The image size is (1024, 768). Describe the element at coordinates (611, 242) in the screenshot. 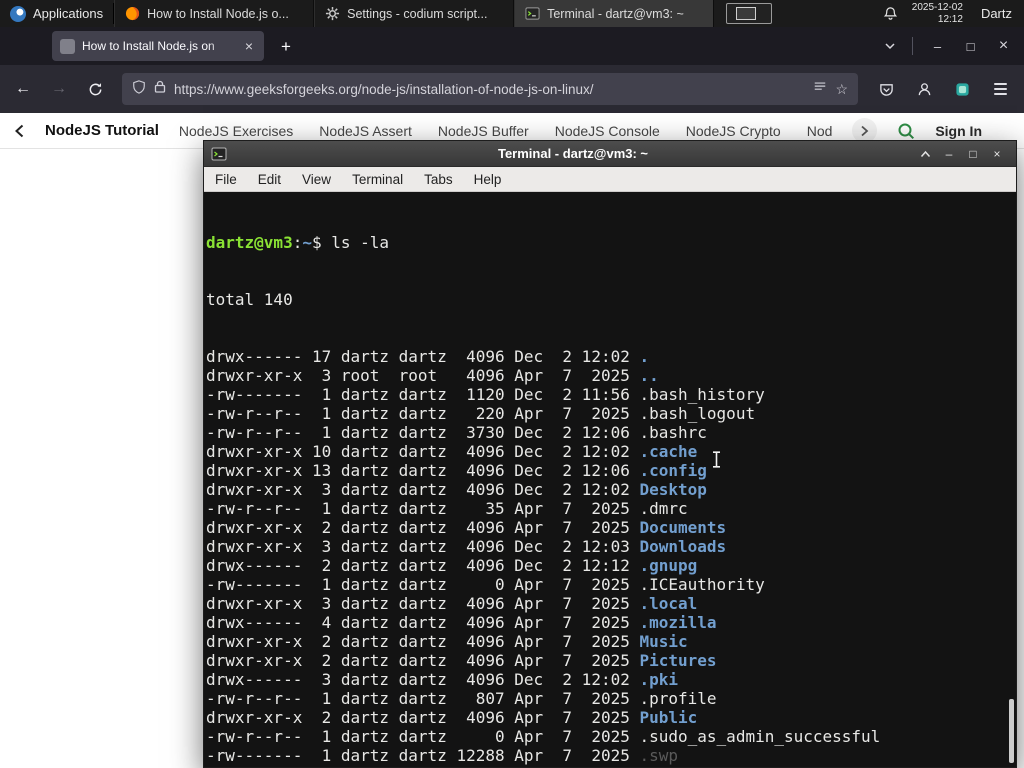

I see `terminal-prompt-line: dartz@vm3:~$ ls -la` at that location.